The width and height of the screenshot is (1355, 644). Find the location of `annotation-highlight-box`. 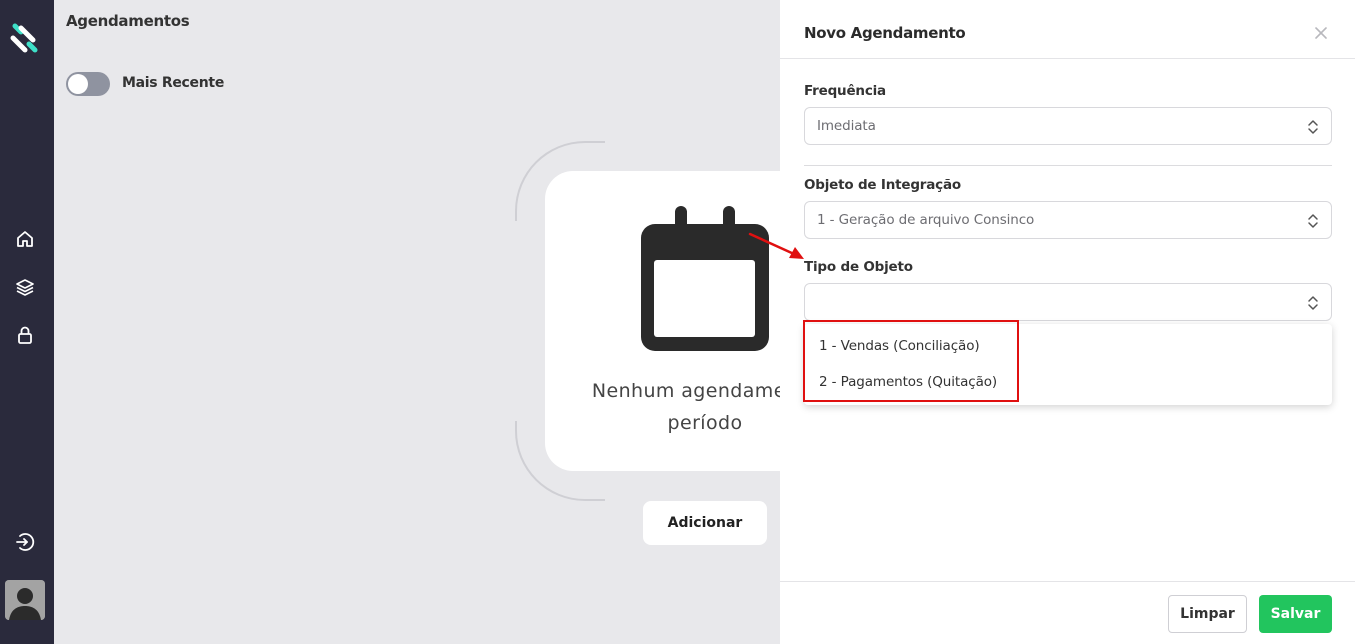

annotation-highlight-box is located at coordinates (911, 361).